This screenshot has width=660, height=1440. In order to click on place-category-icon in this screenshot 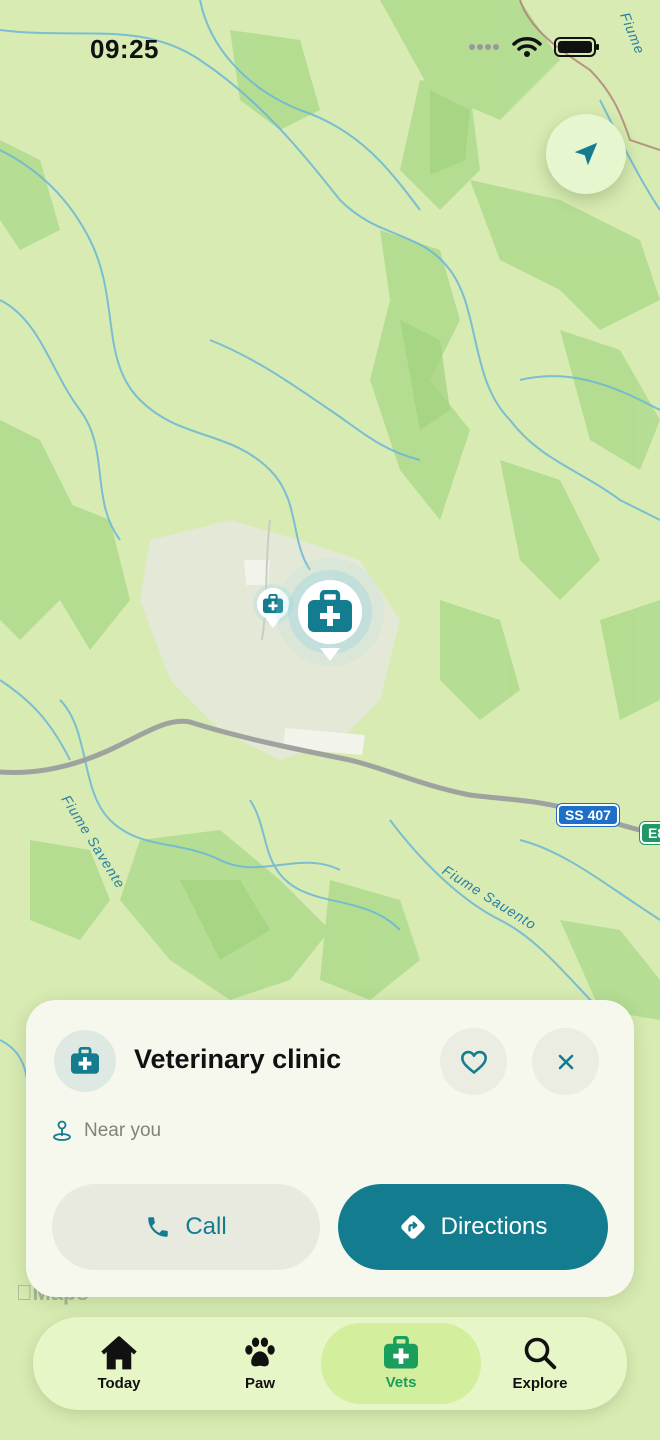, I will do `click(85, 1061)`.